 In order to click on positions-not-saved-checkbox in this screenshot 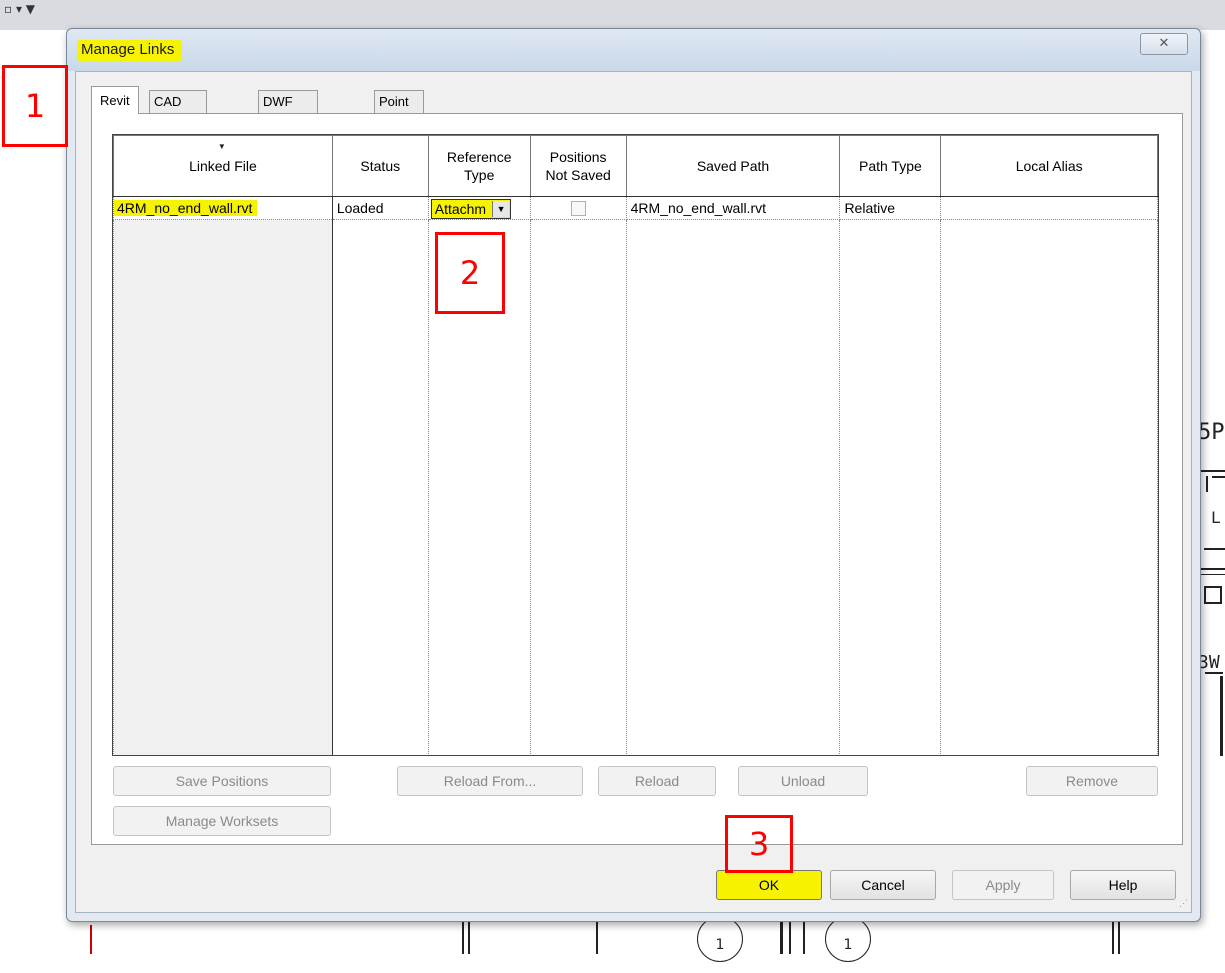, I will do `click(578, 209)`.